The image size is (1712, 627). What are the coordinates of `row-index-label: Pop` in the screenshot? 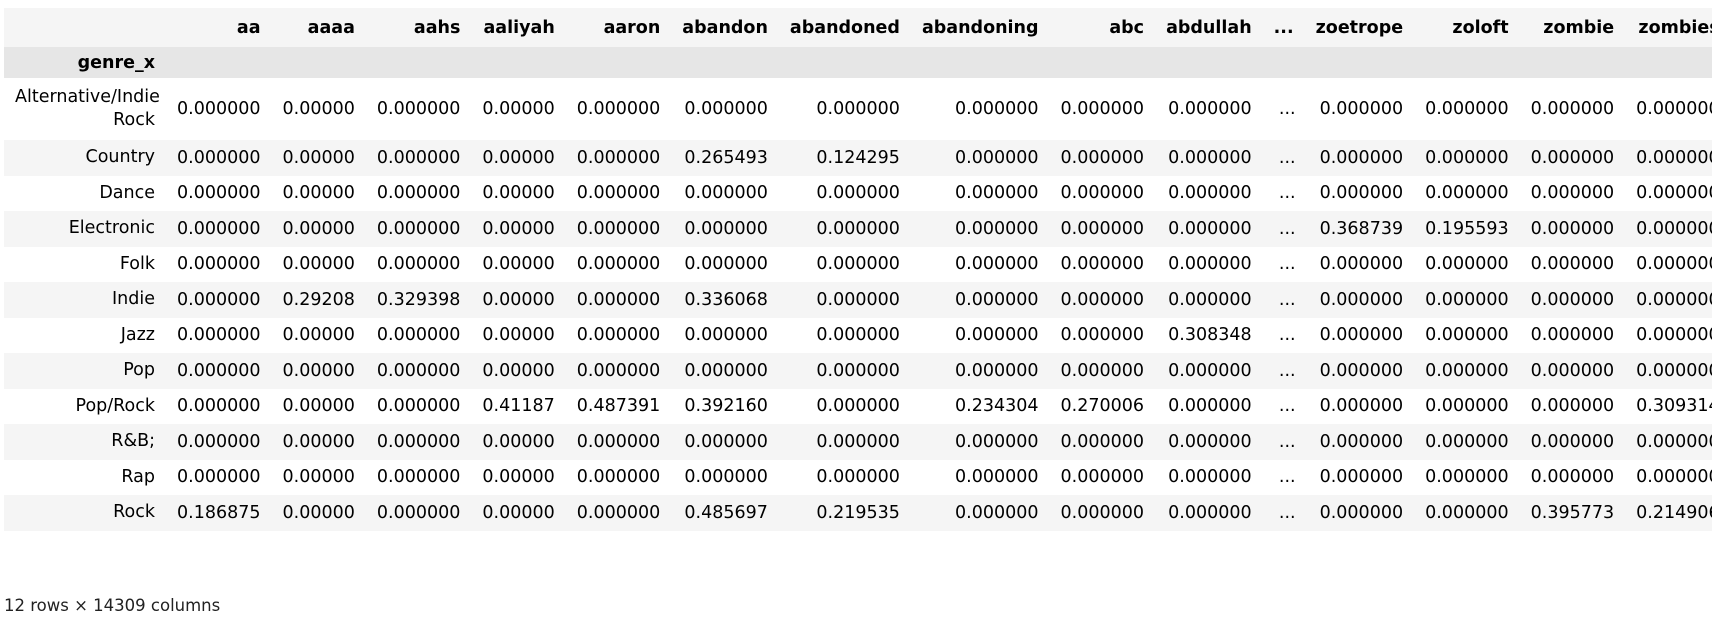 It's located at (139, 370).